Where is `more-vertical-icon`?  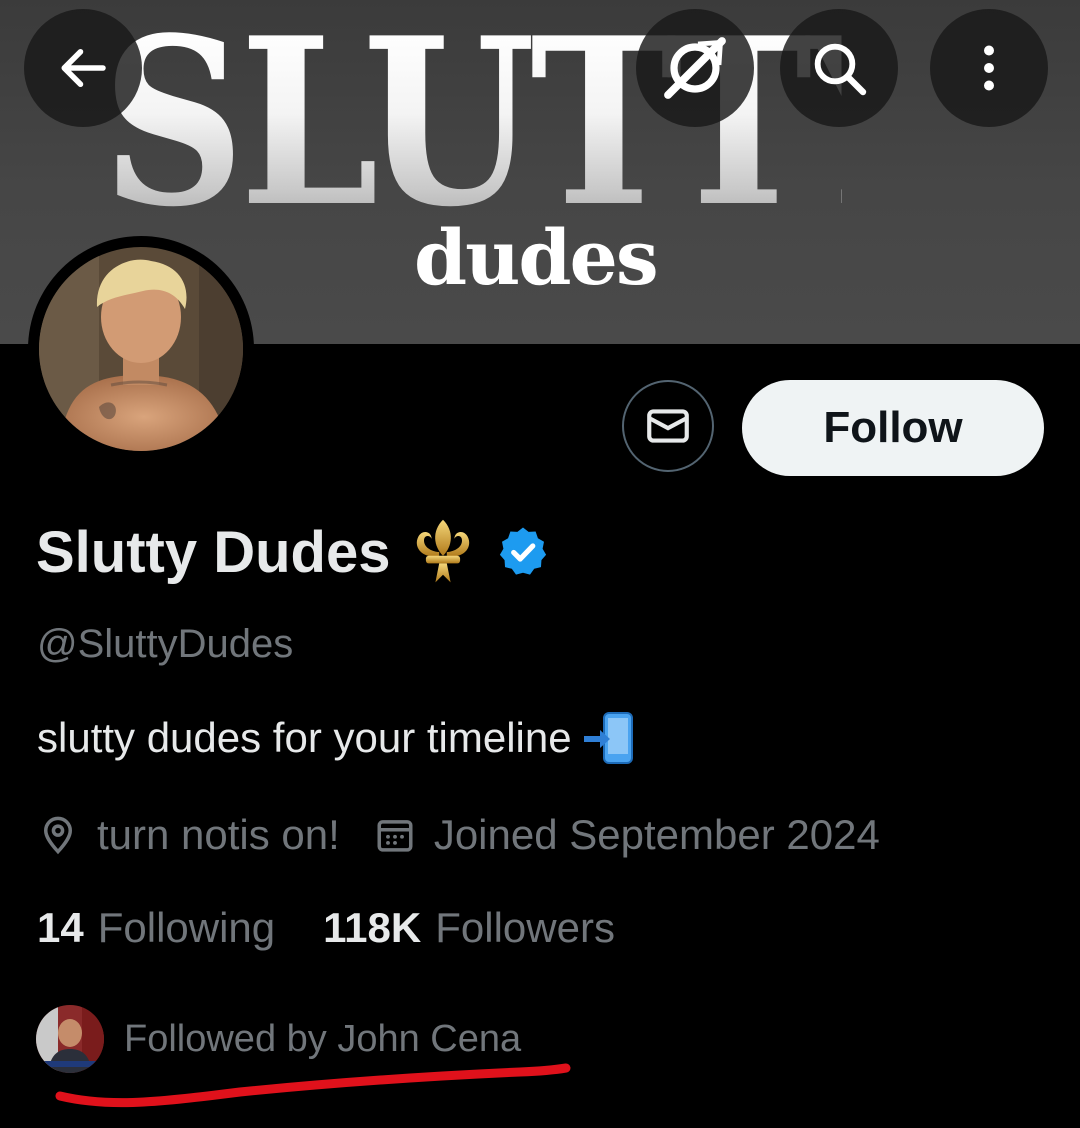
more-vertical-icon is located at coordinates (989, 68).